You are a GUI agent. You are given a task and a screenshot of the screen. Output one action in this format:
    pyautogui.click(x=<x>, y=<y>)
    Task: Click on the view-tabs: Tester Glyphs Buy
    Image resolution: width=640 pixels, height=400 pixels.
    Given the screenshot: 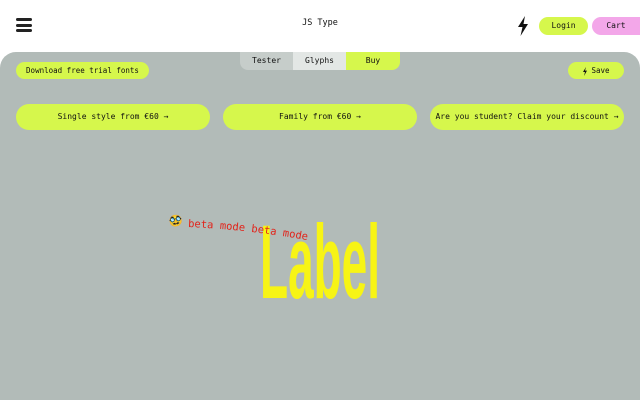 What is the action you would take?
    pyautogui.click(x=320, y=61)
    